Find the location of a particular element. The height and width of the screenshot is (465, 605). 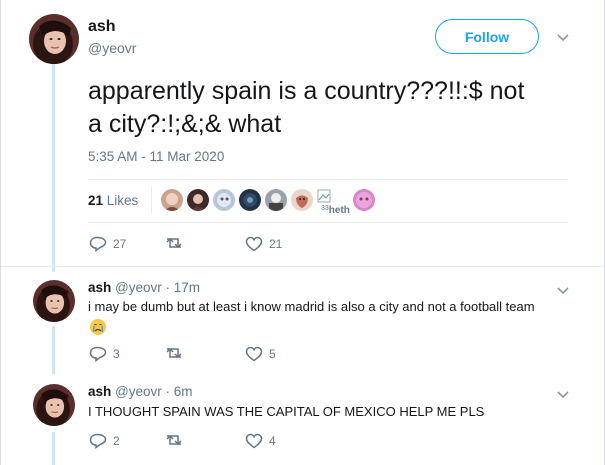

like-button: 4 is located at coordinates (260, 441).